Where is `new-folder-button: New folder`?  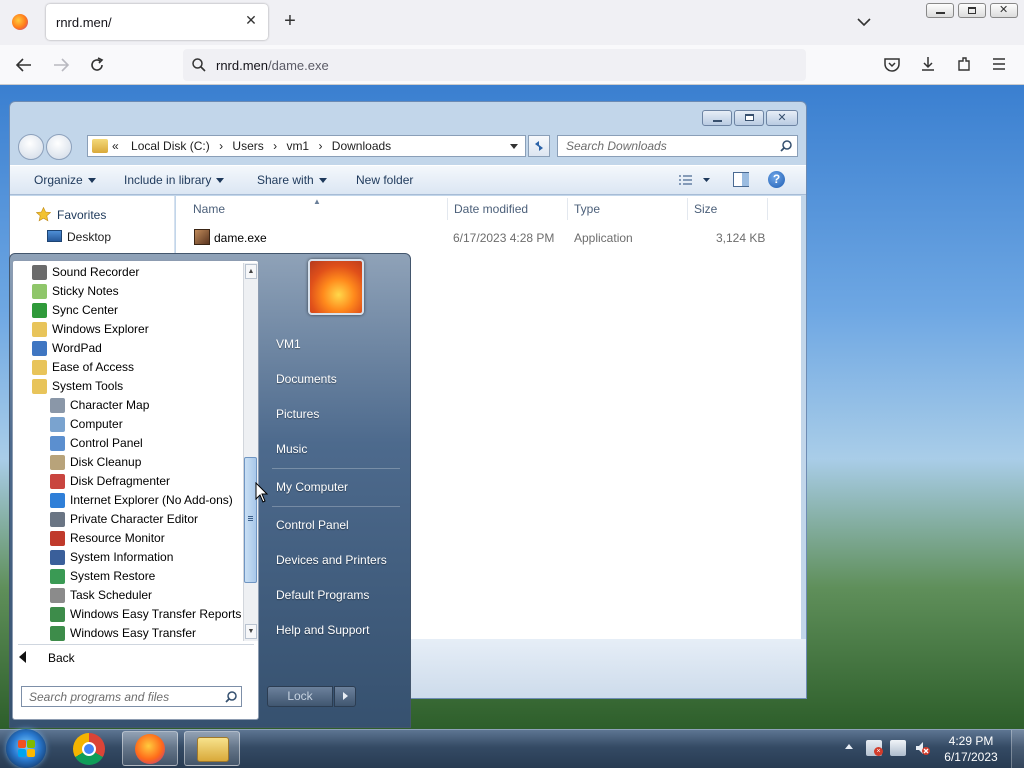
new-folder-button: New folder is located at coordinates (384, 180).